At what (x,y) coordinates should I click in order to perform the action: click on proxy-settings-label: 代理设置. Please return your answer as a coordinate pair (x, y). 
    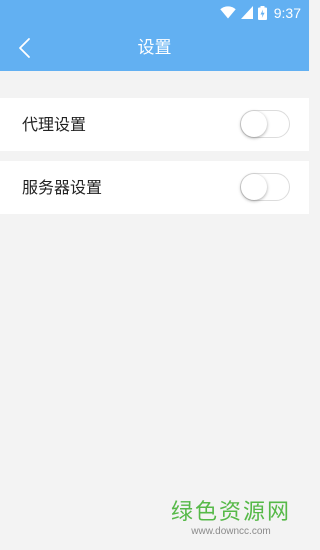
    Looking at the image, I should click on (54, 124).